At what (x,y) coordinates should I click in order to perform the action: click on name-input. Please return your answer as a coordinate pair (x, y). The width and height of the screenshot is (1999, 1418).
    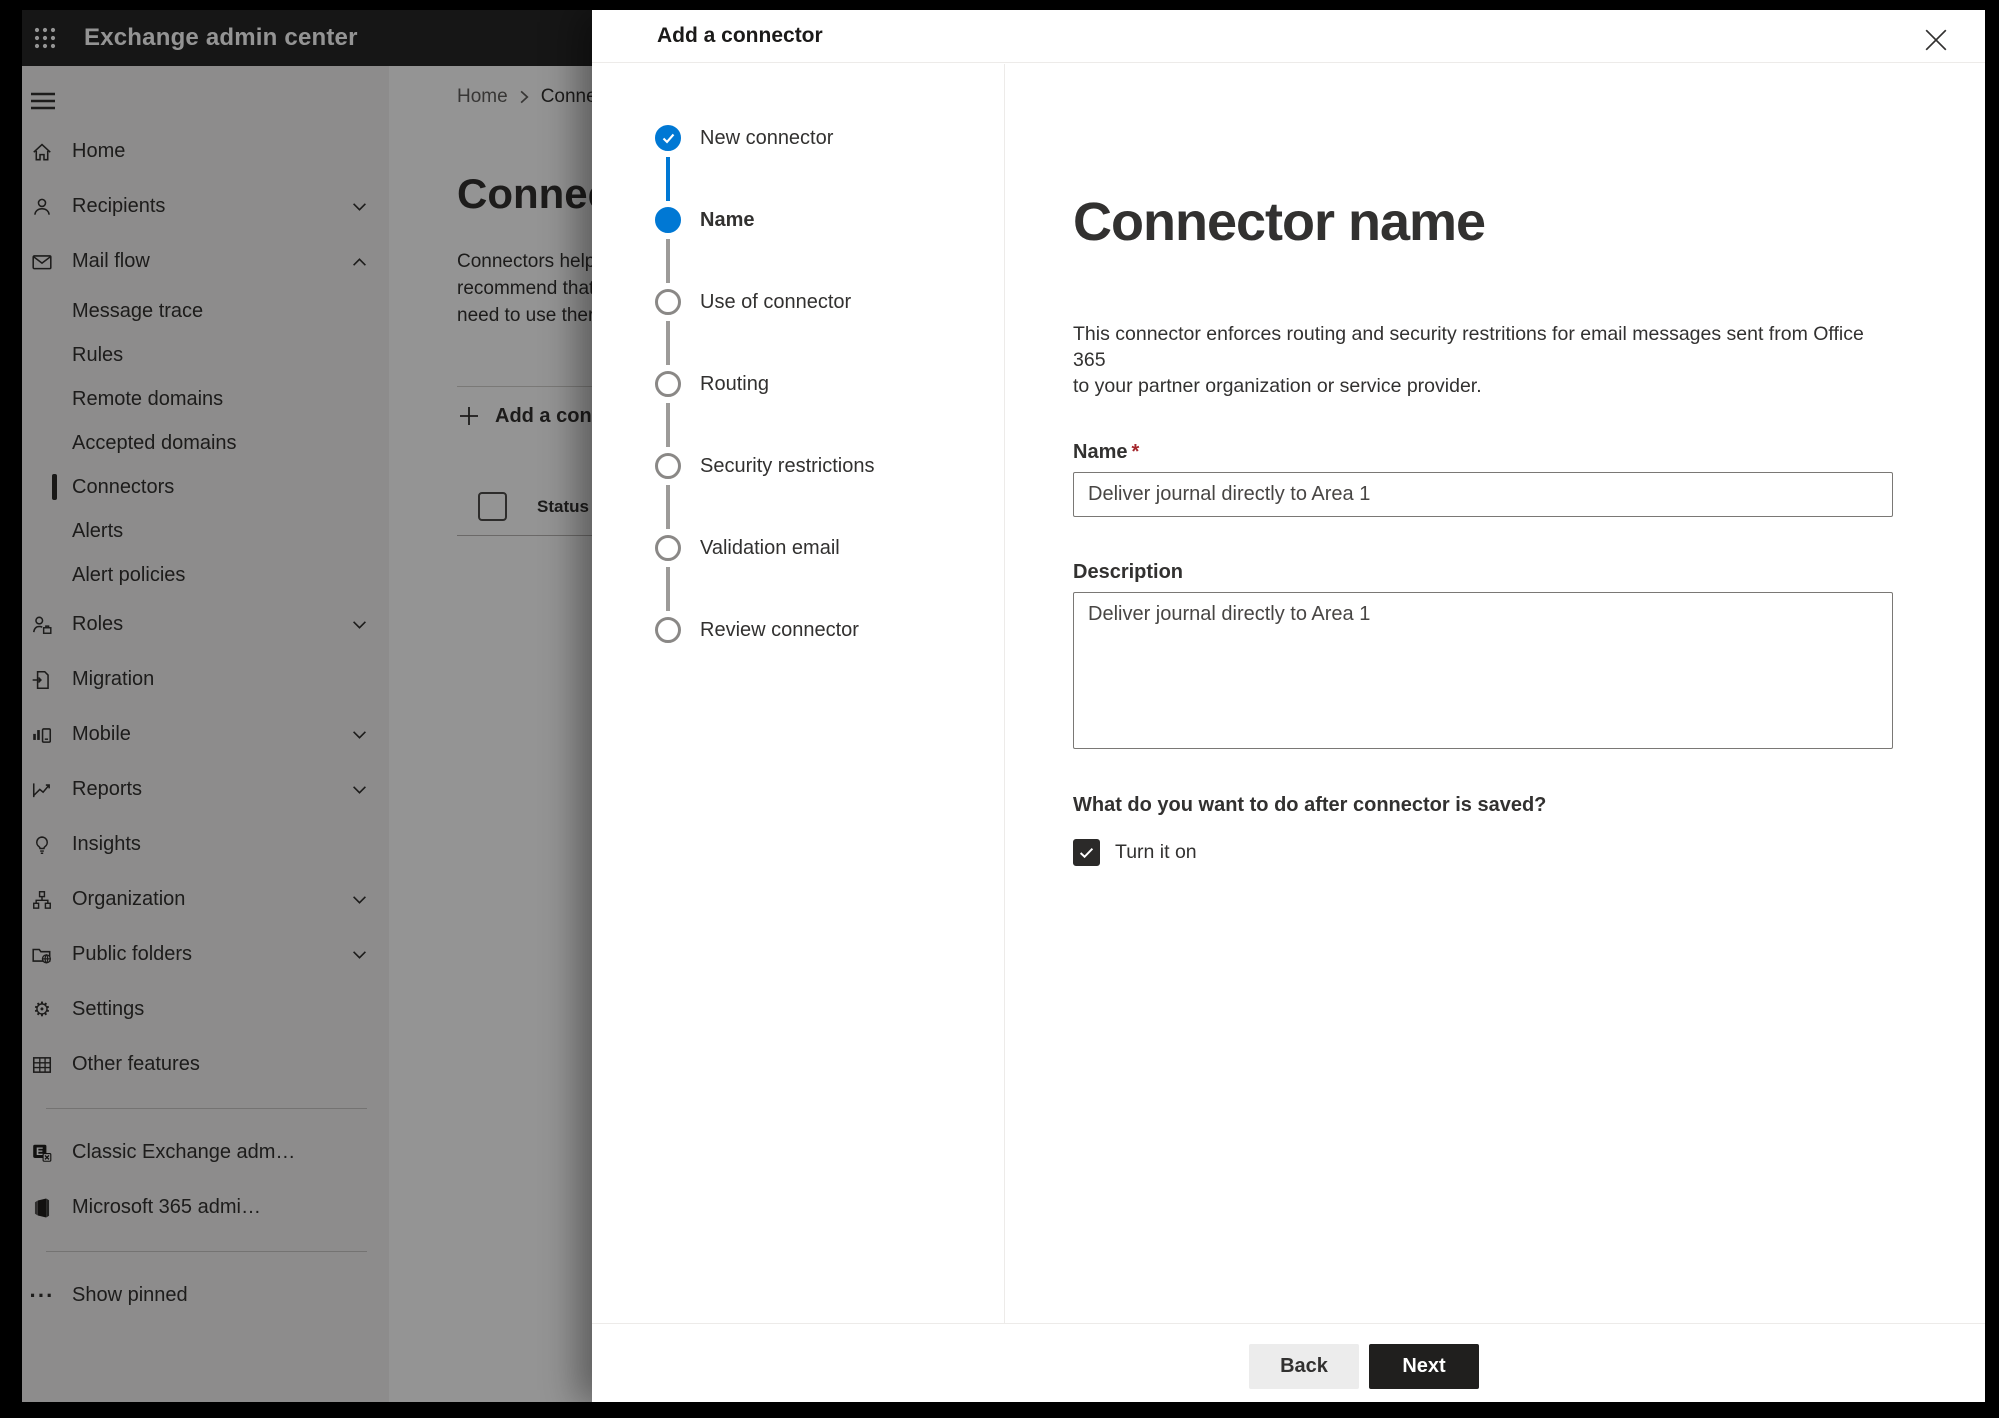
    Looking at the image, I should click on (1483, 494).